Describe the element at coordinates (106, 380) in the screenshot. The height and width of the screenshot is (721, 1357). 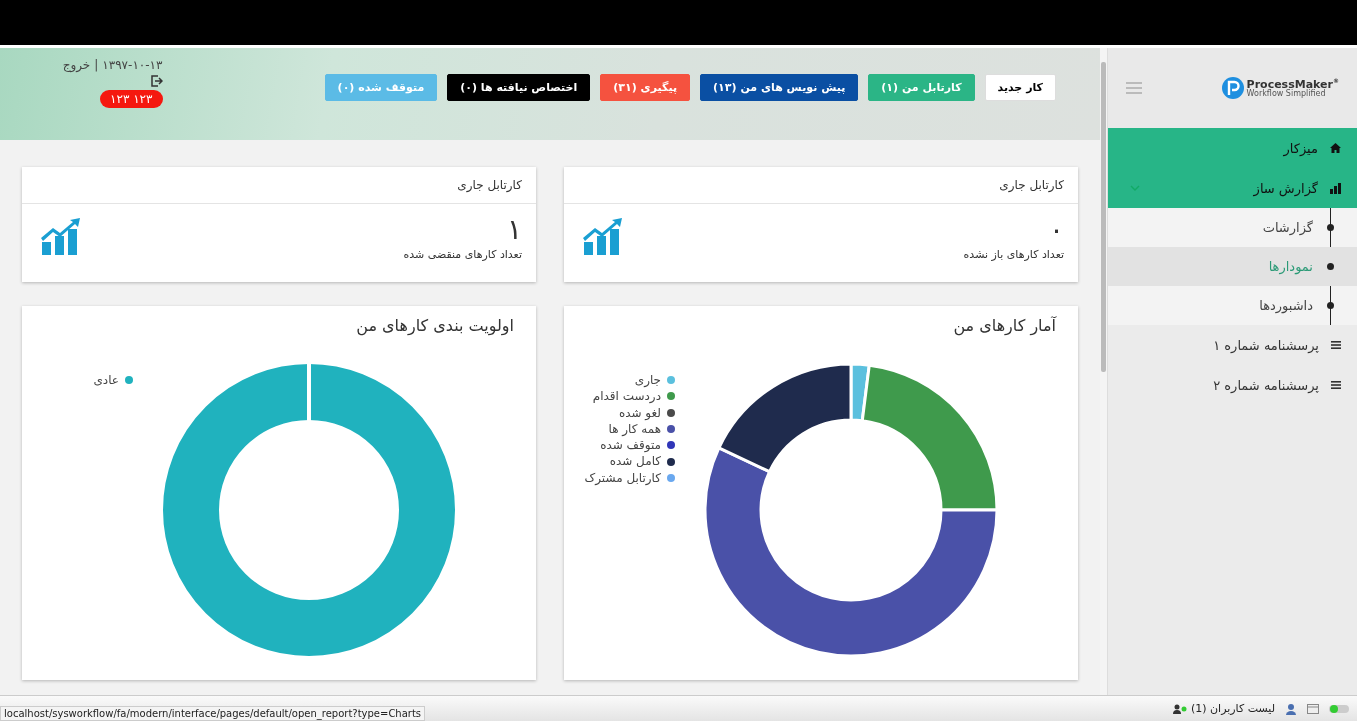
I see `legend-label: عادی` at that location.